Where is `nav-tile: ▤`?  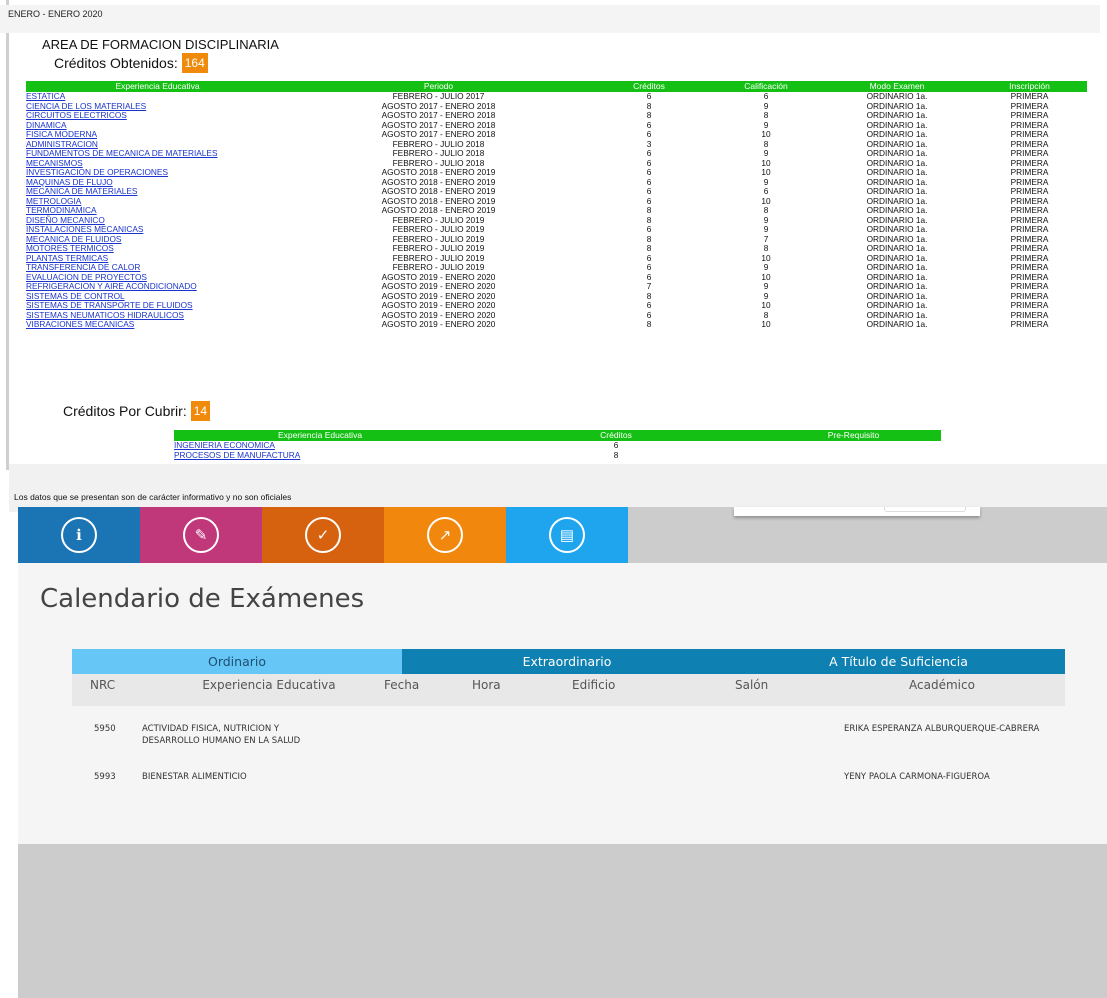 nav-tile: ▤ is located at coordinates (567, 535).